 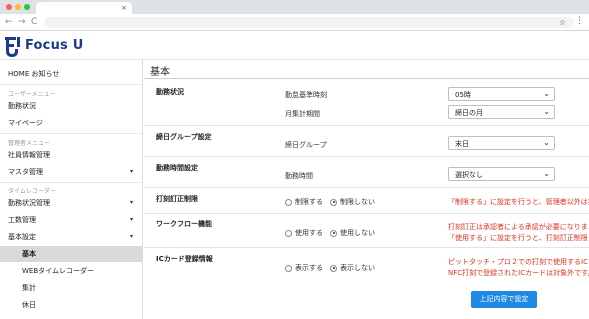 I want to click on base-time-label: 勤怠基準時刻, so click(x=306, y=95).